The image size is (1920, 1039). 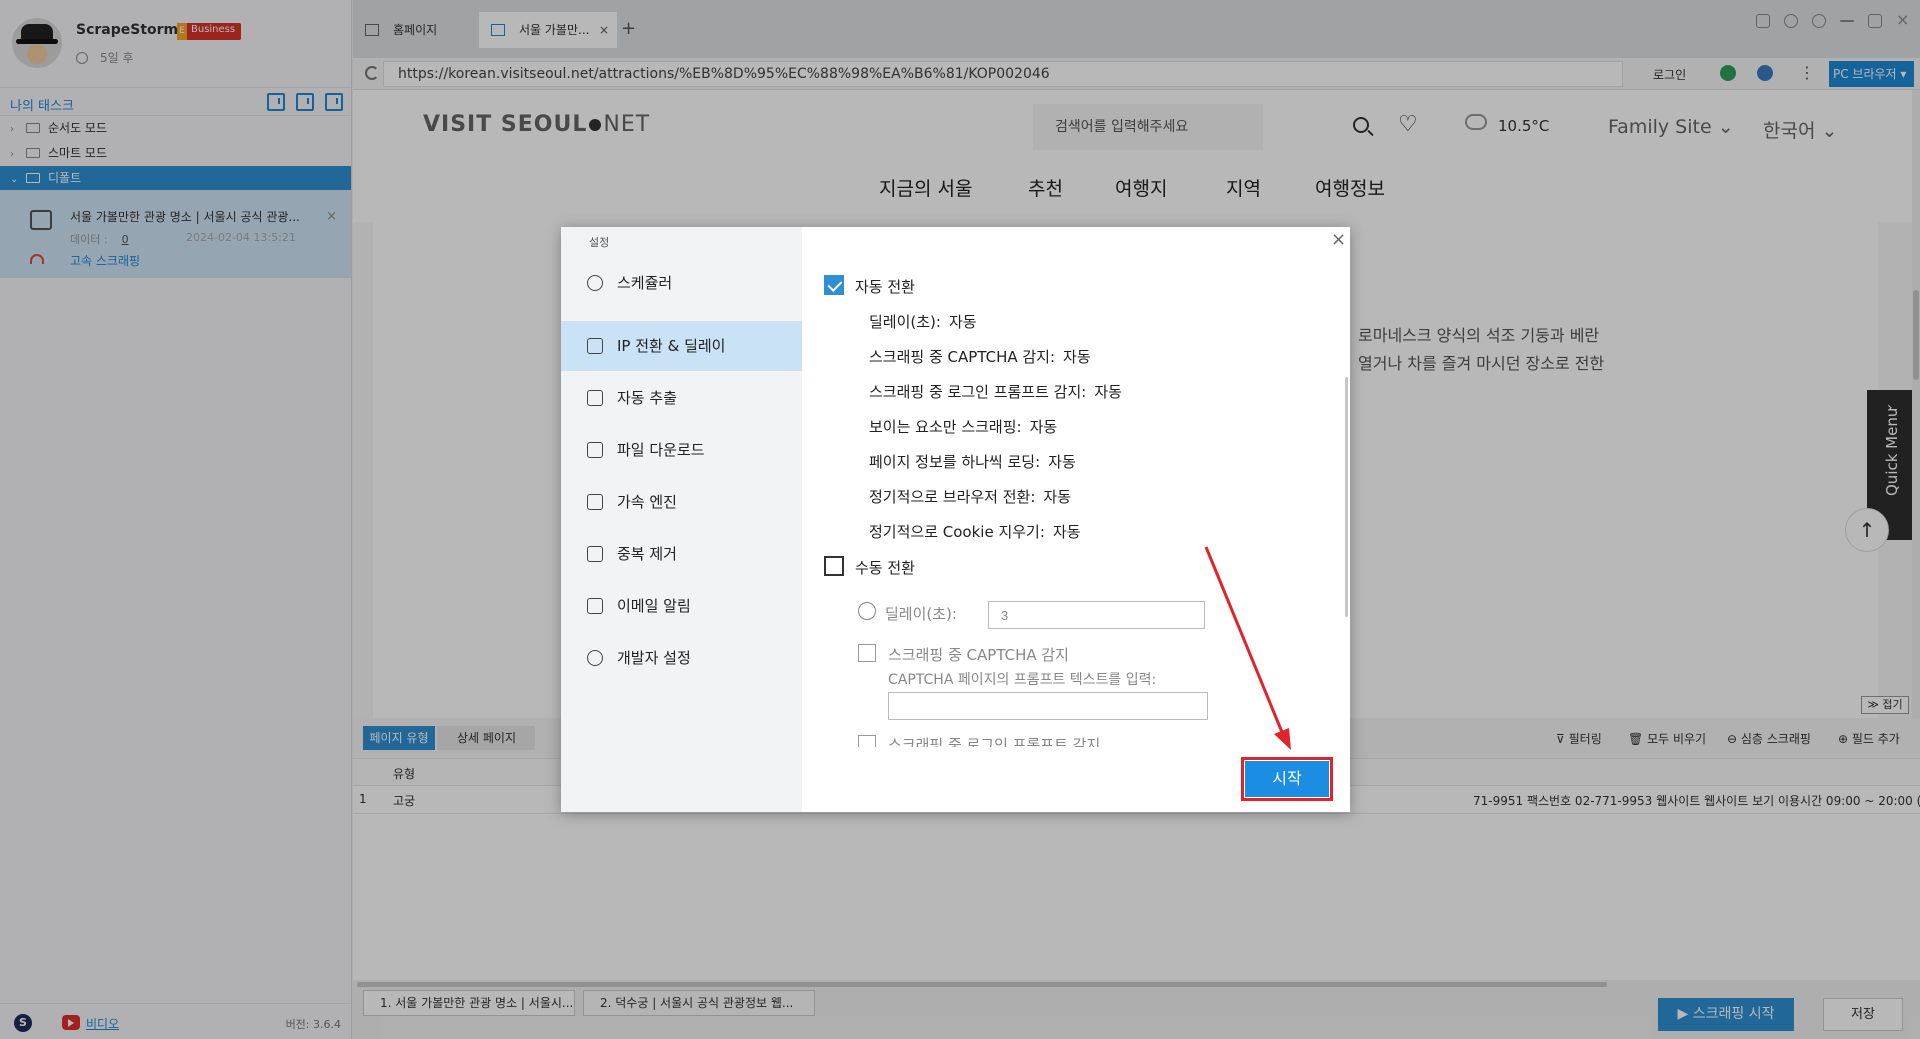 I want to click on export-icon, so click(x=595, y=398).